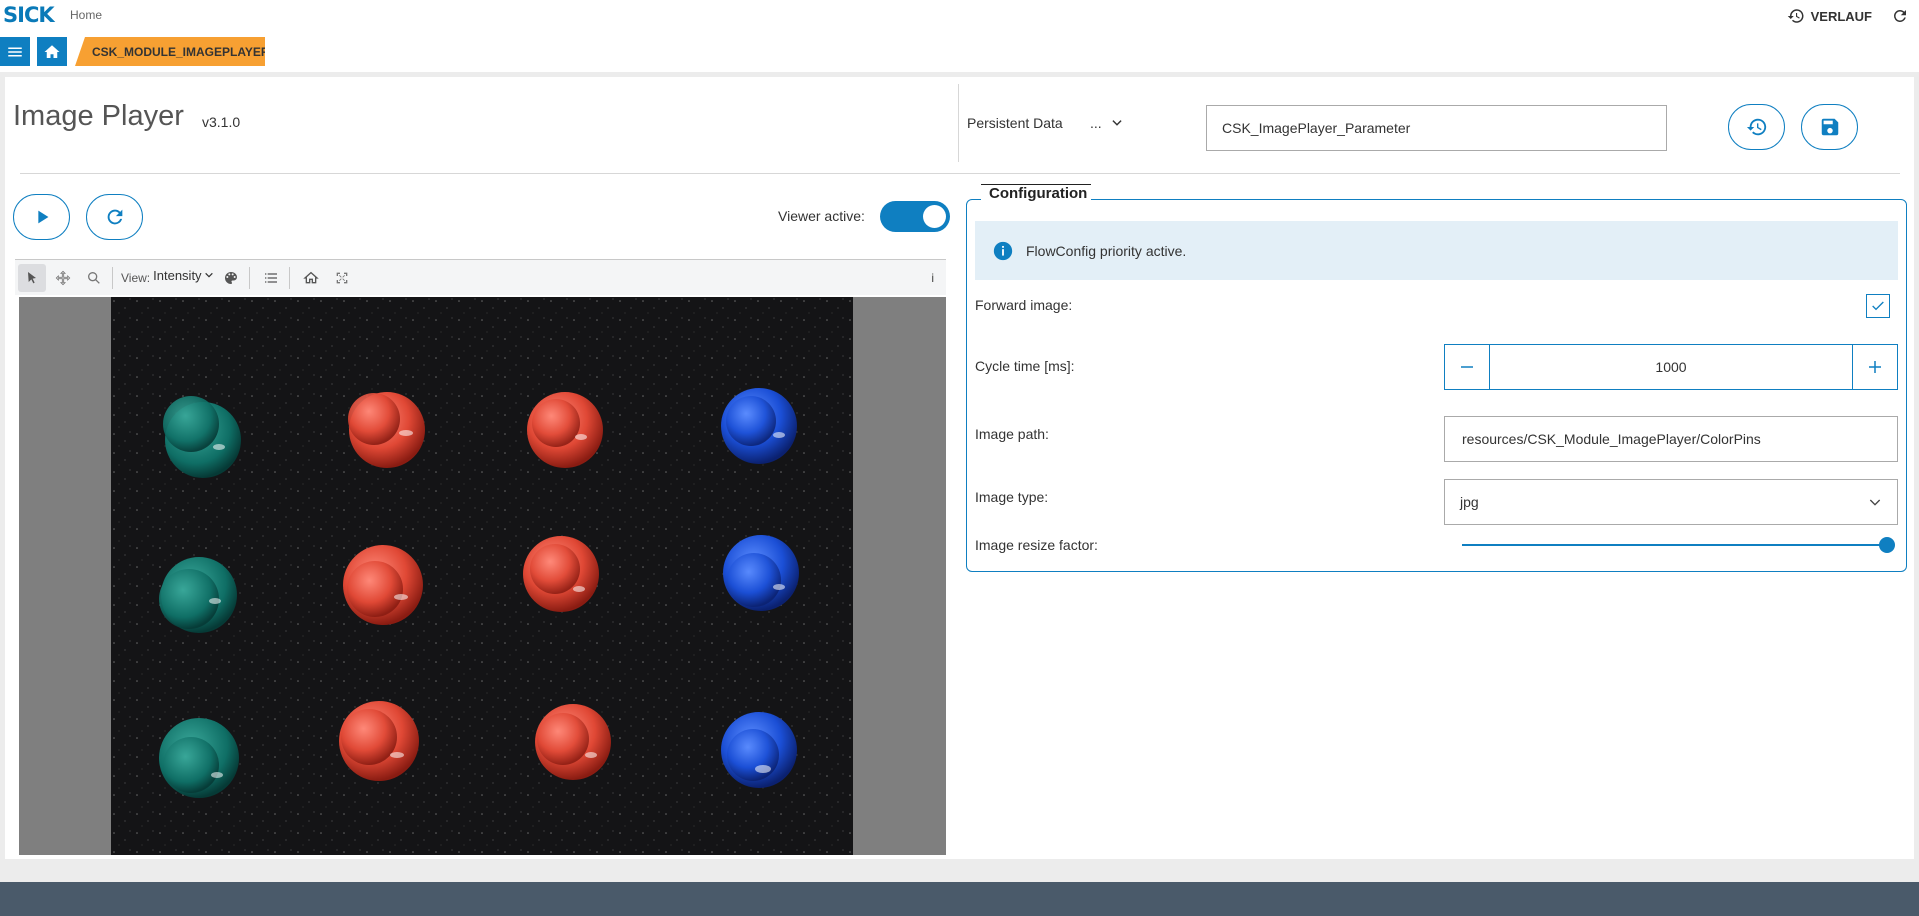 This screenshot has height=916, width=1919. Describe the element at coordinates (959, 36) in the screenshot. I see `top-bar: SICK Home VERLAUF CSK_MODULE_IMAGEPLAYER` at that location.